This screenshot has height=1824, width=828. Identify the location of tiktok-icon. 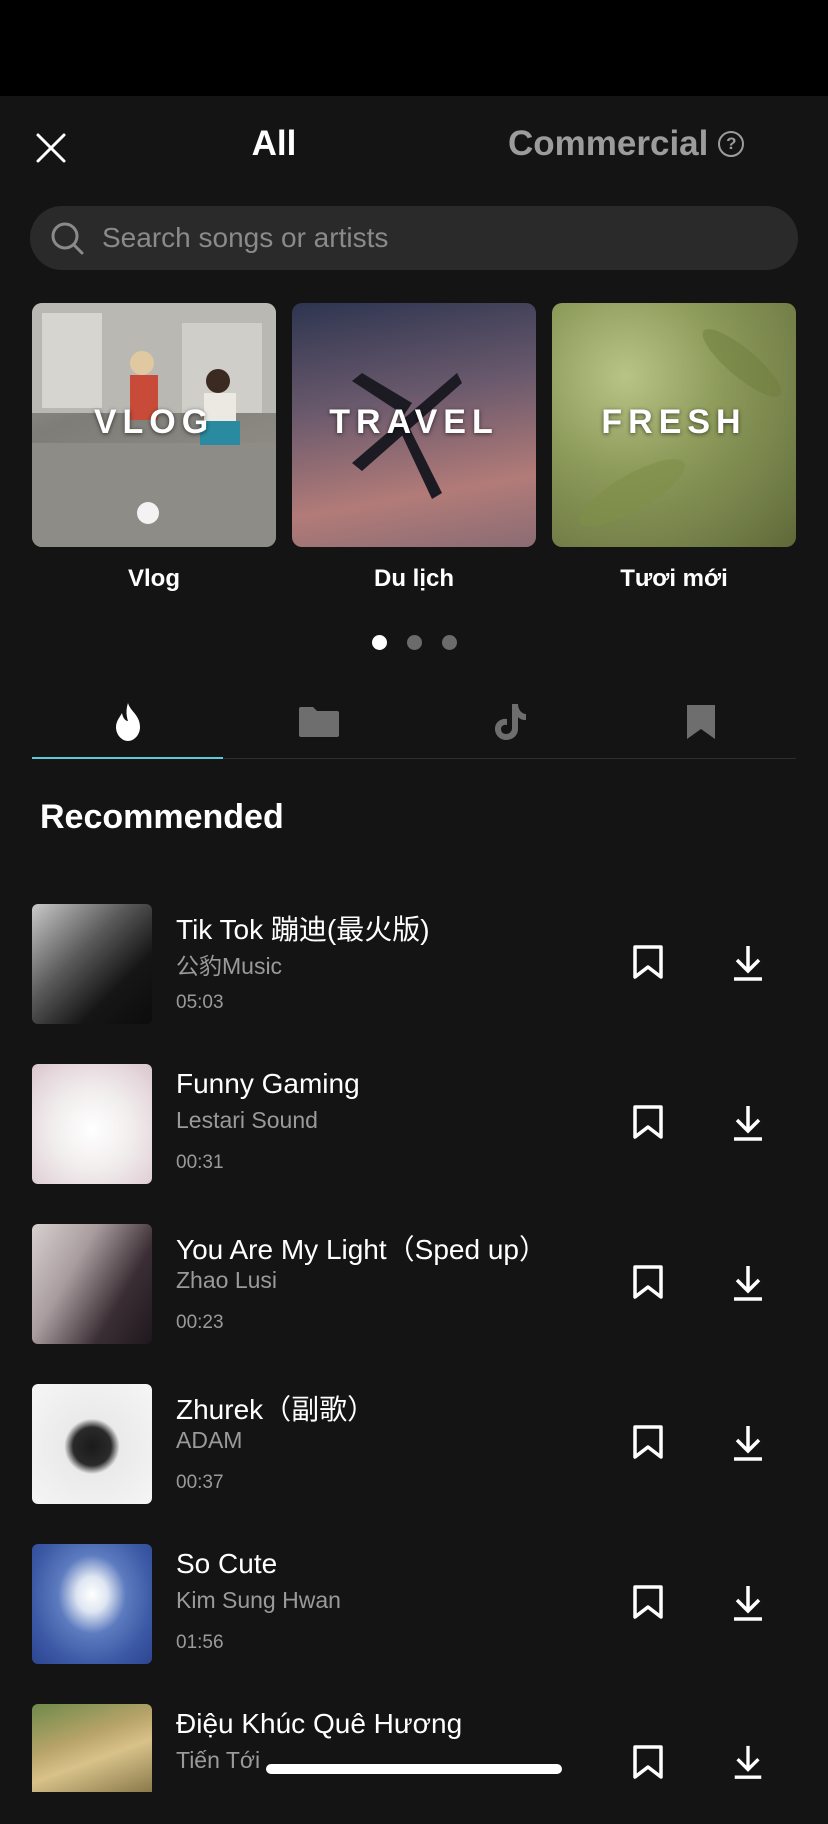
(510, 722).